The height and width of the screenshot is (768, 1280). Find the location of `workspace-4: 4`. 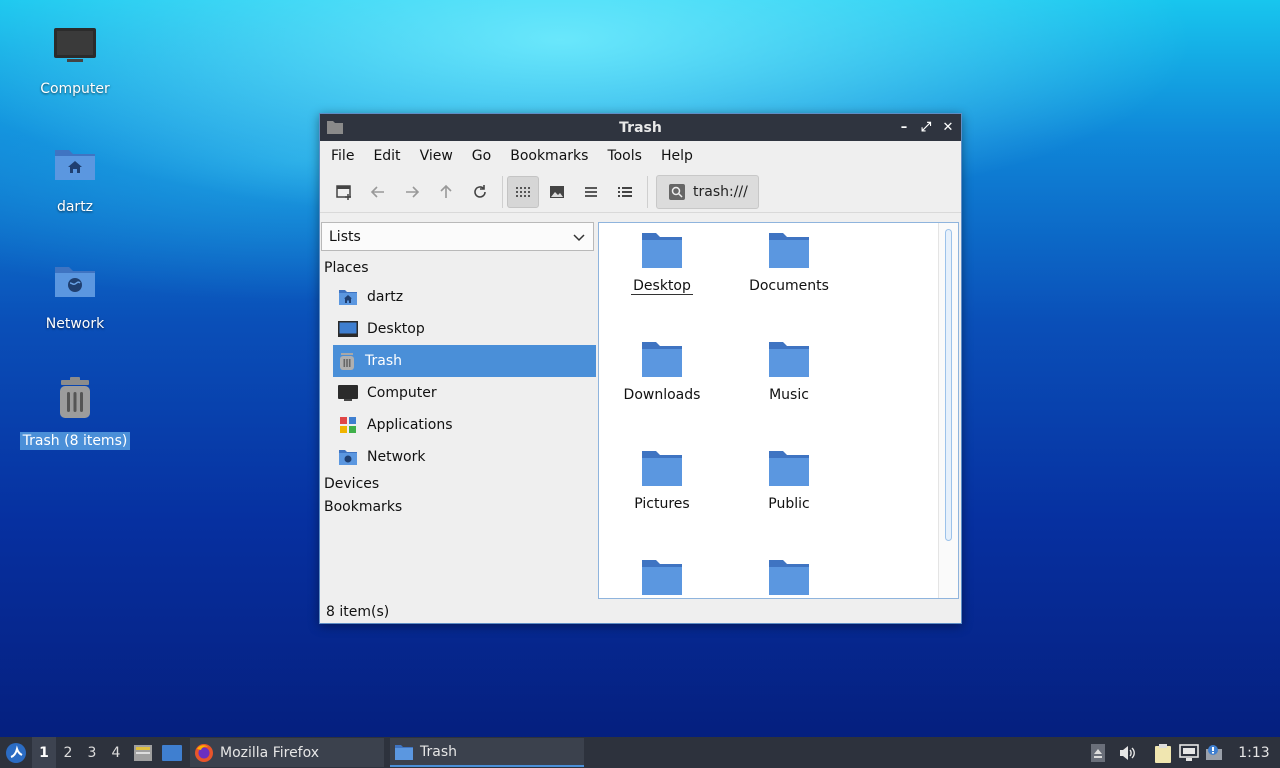

workspace-4: 4 is located at coordinates (116, 752).